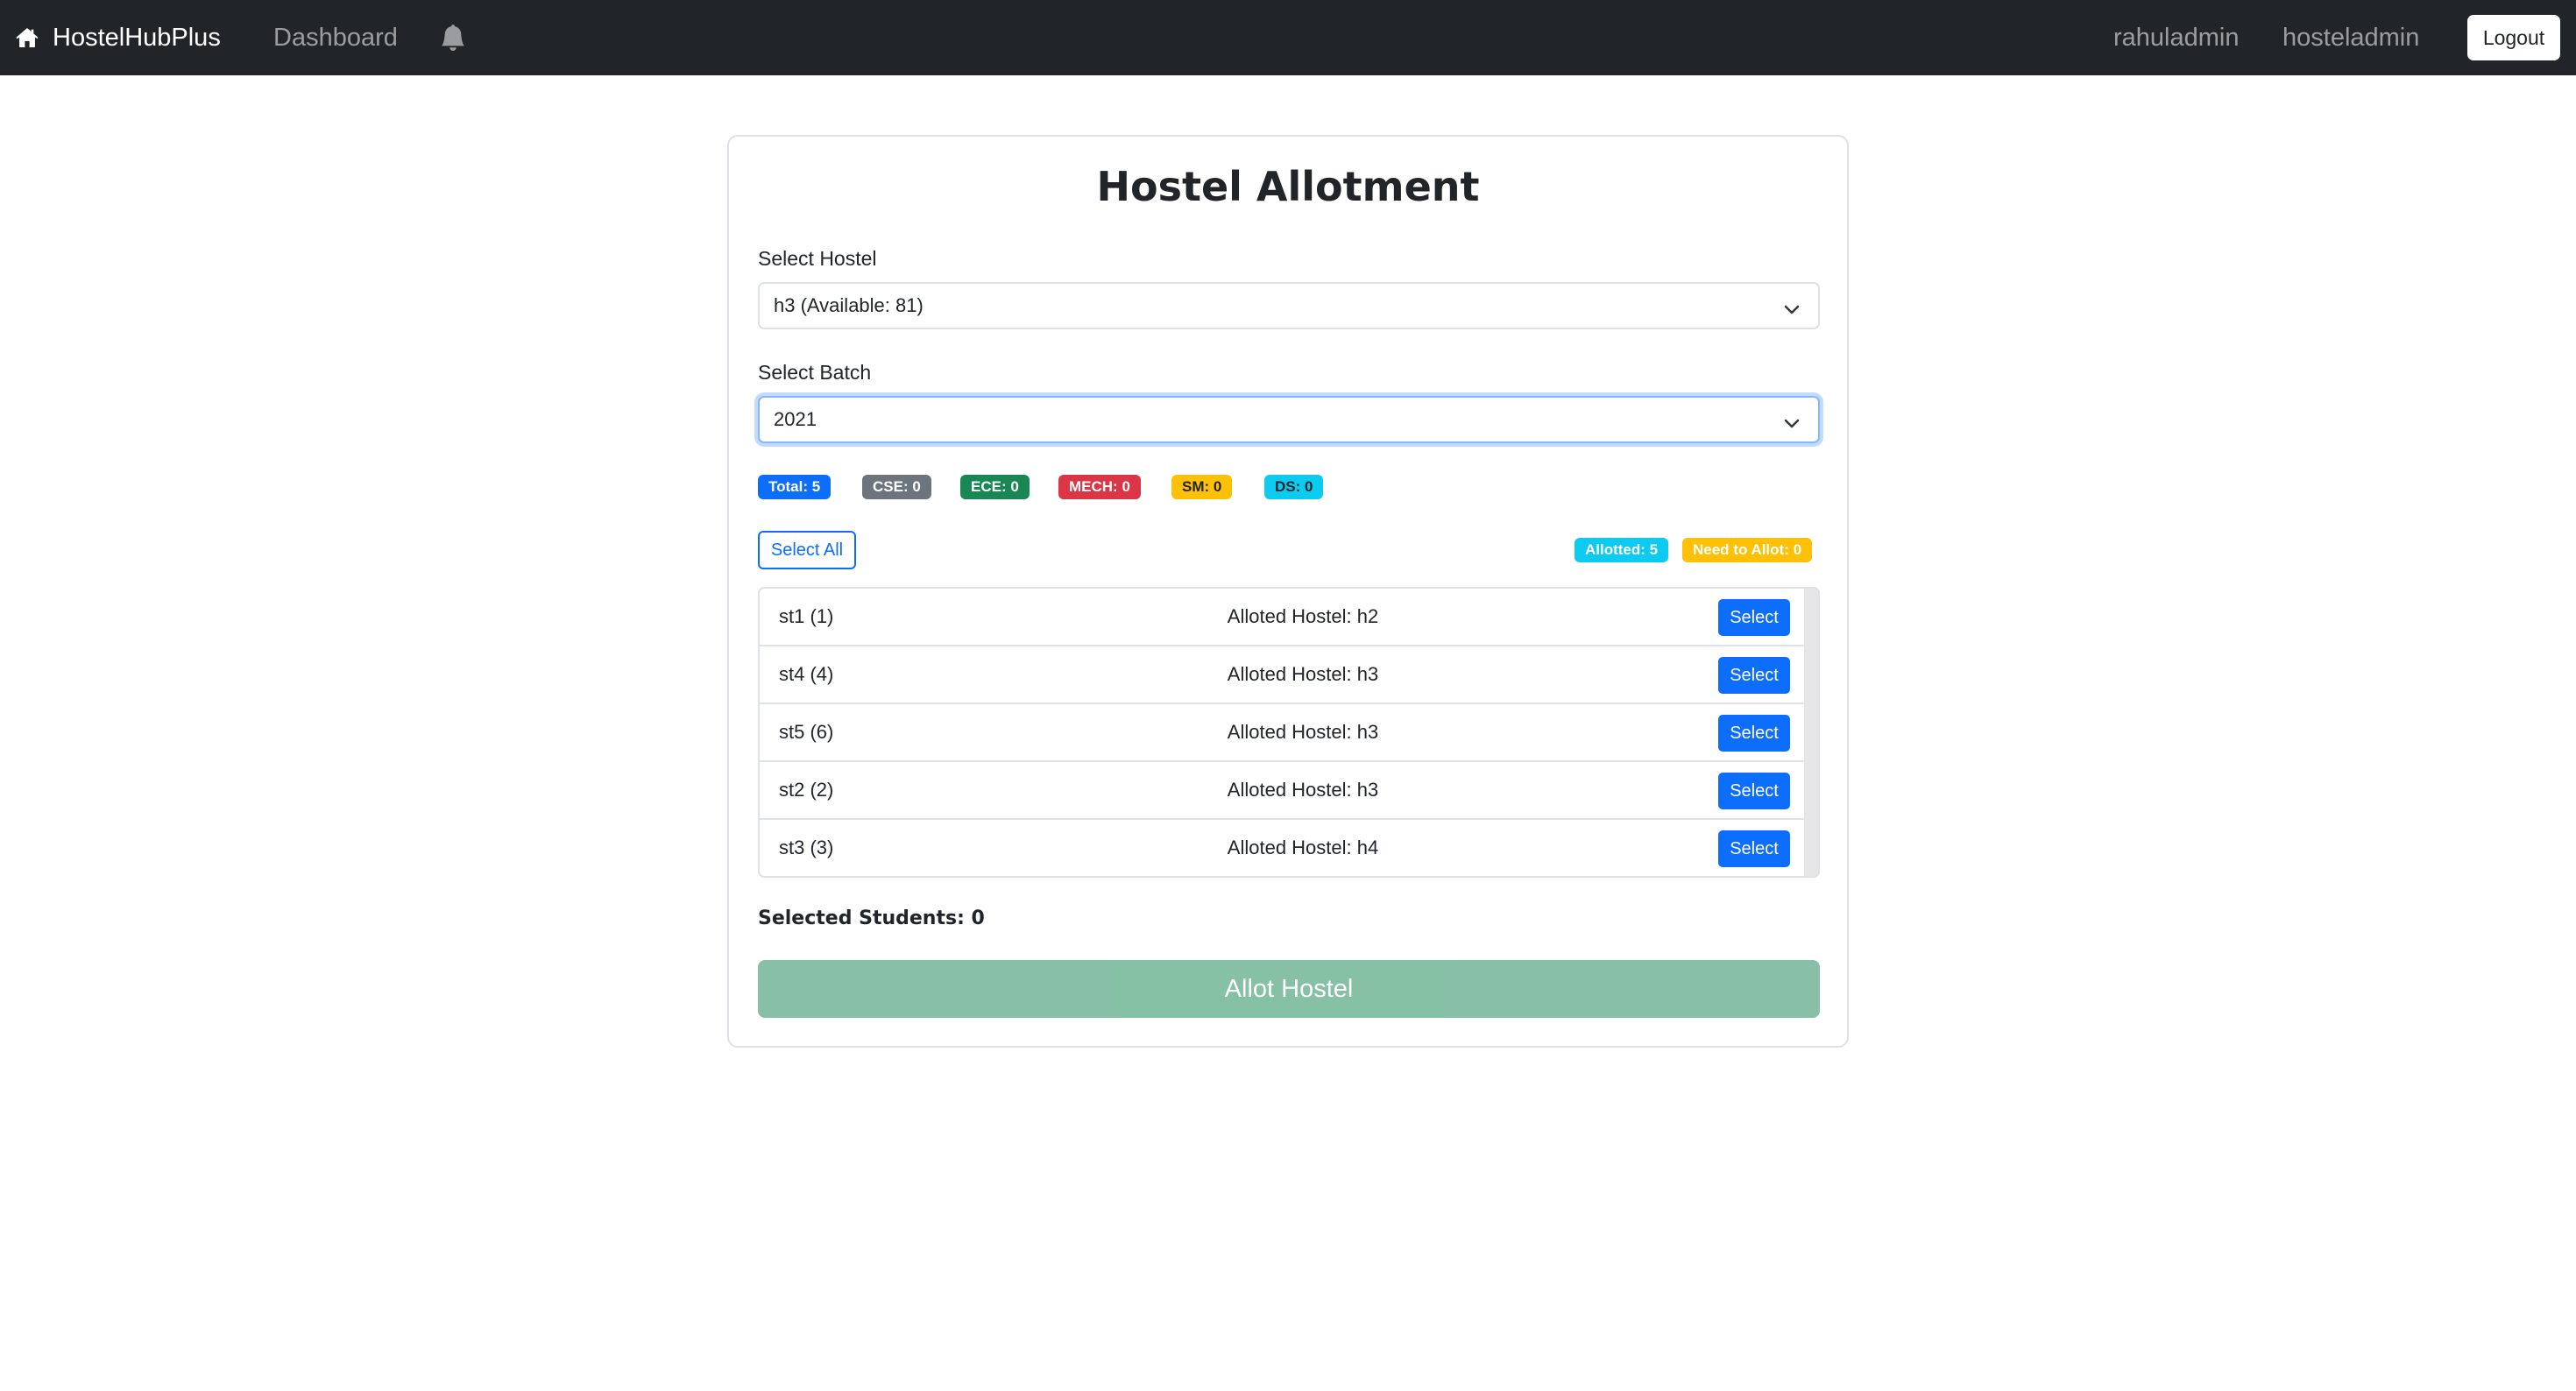 This screenshot has height=1391, width=2576. Describe the element at coordinates (1288, 186) in the screenshot. I see `page-title: Hostel Allotment` at that location.